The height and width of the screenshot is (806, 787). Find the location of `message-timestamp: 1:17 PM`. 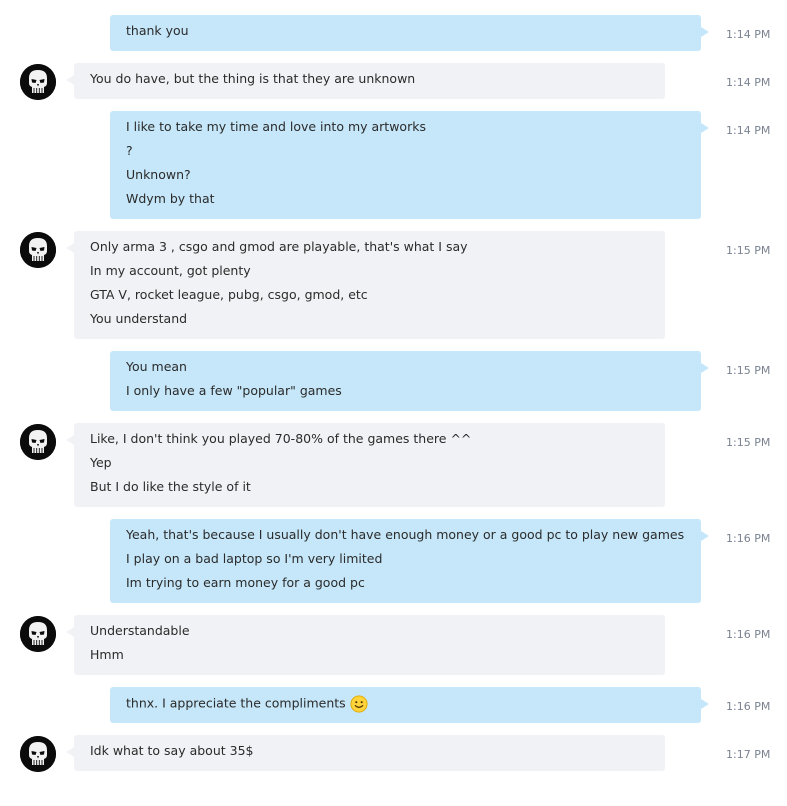

message-timestamp: 1:17 PM is located at coordinates (748, 754).